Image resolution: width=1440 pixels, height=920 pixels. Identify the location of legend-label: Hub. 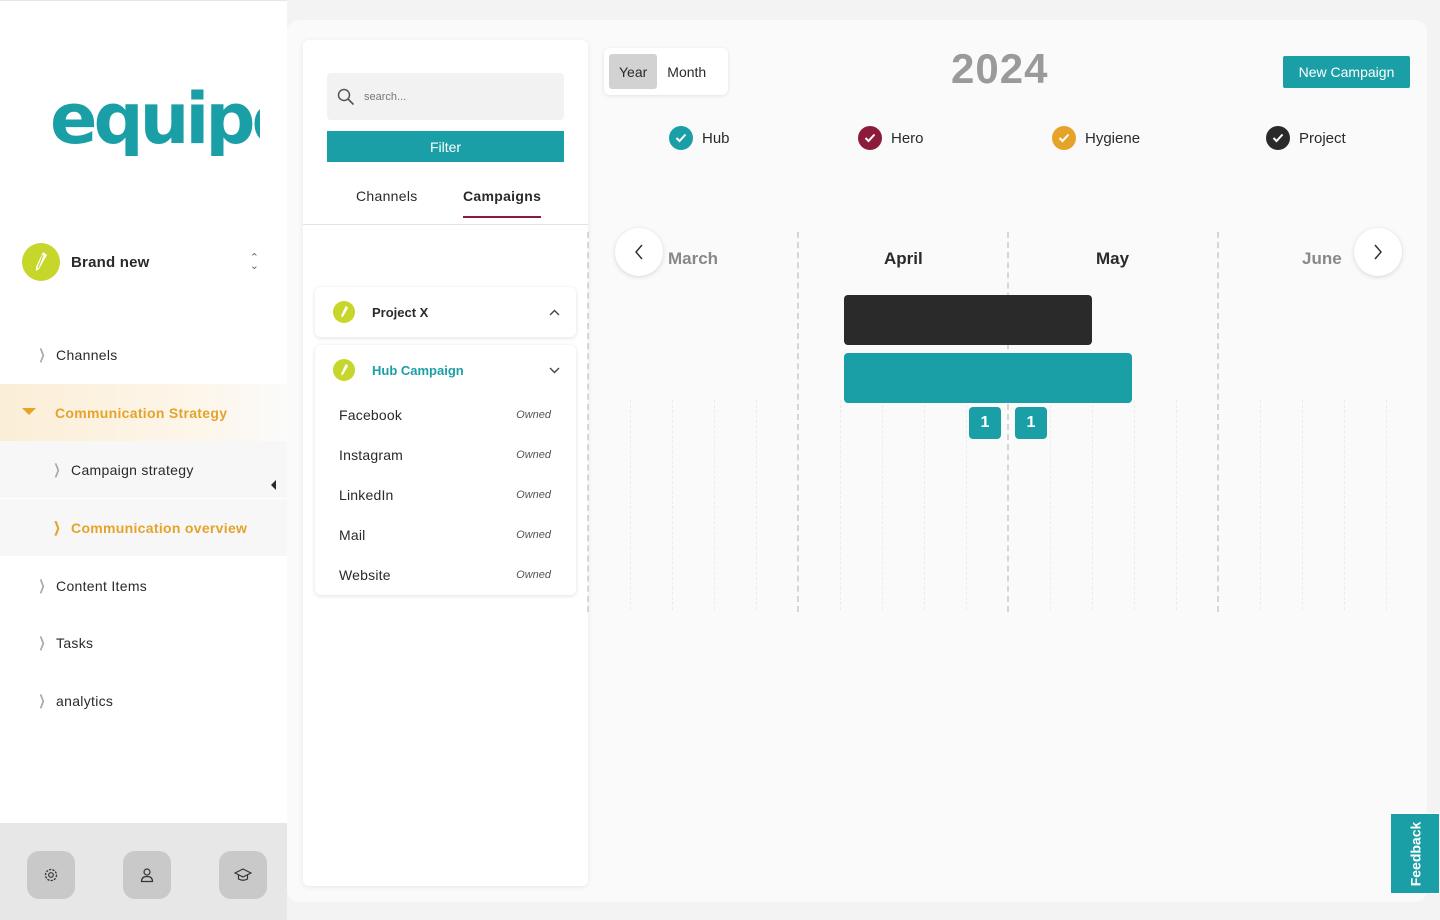
(716, 138).